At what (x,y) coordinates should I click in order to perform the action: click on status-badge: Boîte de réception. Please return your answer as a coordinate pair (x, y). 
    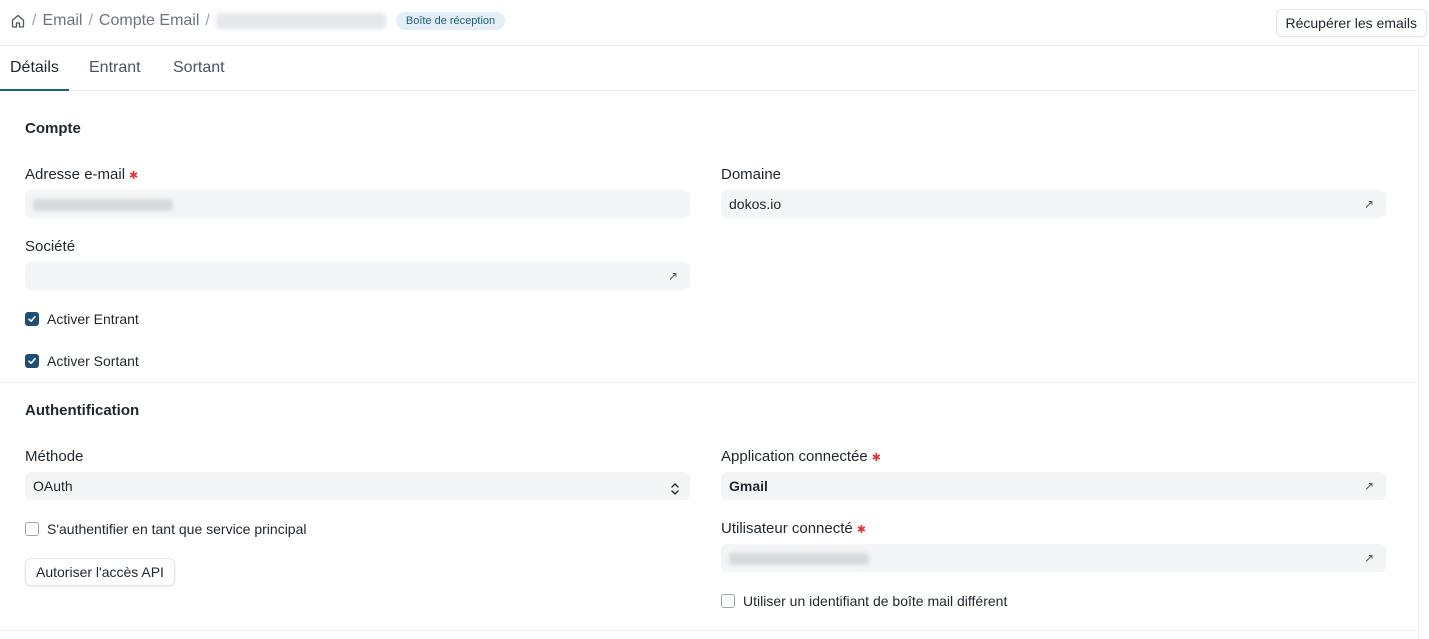
    Looking at the image, I should click on (450, 21).